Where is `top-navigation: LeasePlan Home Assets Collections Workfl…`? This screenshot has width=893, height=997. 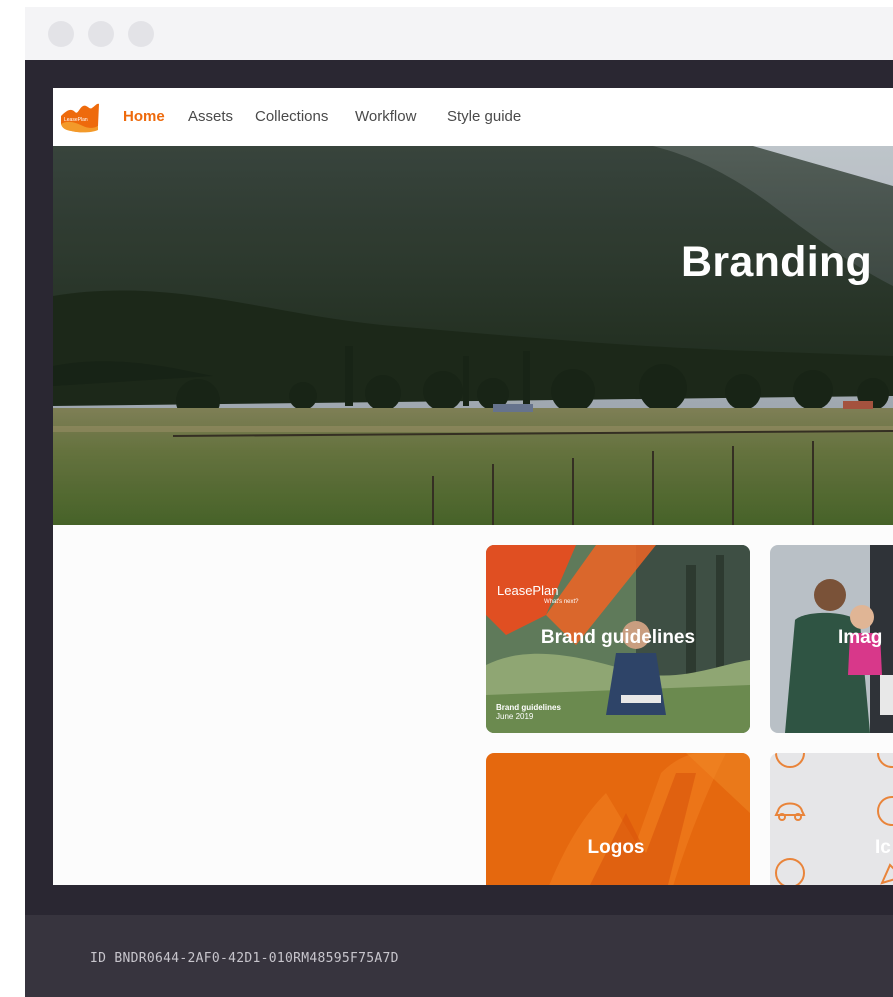
top-navigation: LeasePlan Home Assets Collections Workfl… is located at coordinates (473, 117).